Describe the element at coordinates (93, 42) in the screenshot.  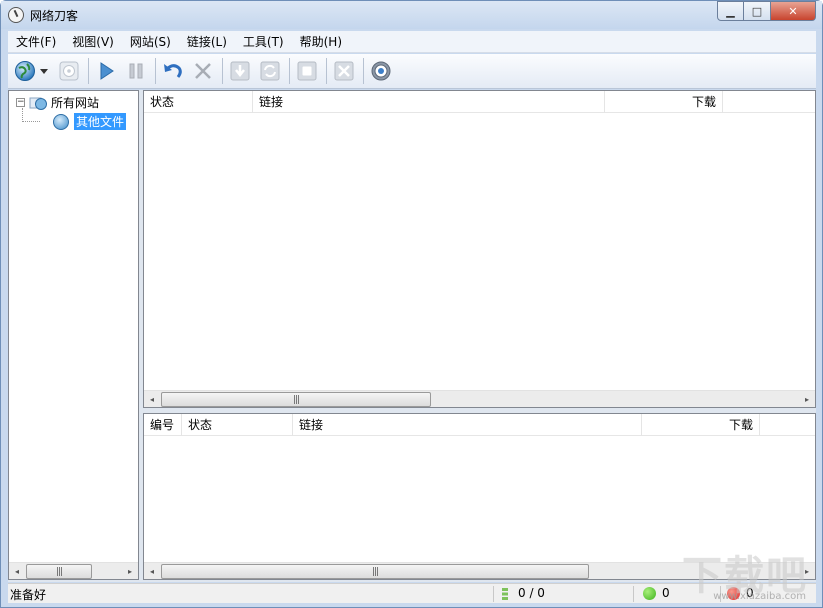
I see `menu-view: 视图(V)` at that location.